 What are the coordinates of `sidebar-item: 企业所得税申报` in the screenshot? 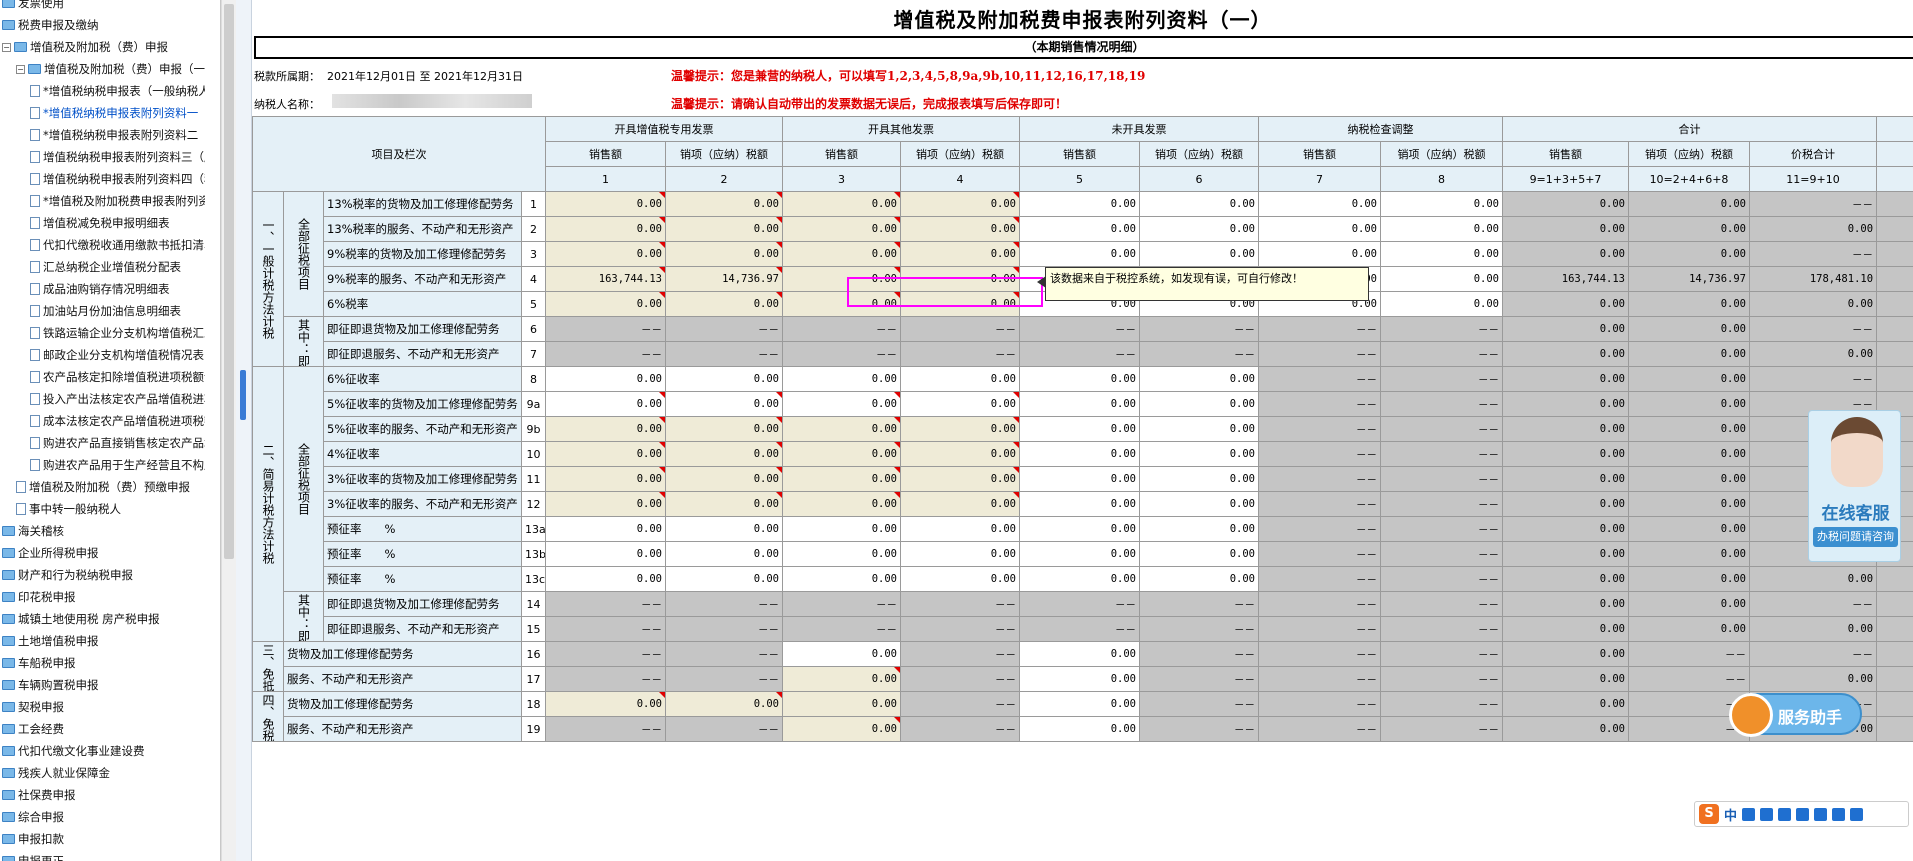 It's located at (102, 553).